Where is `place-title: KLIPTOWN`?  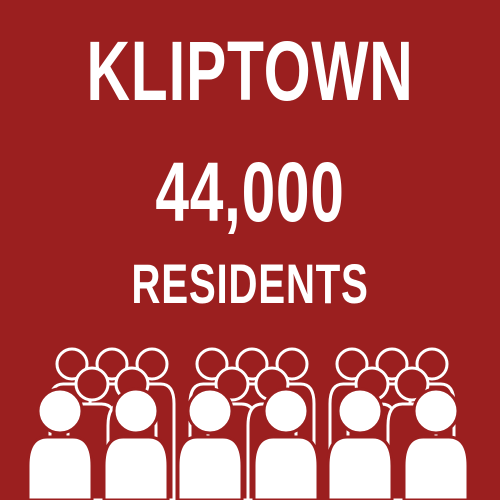
place-title: KLIPTOWN is located at coordinates (250, 71).